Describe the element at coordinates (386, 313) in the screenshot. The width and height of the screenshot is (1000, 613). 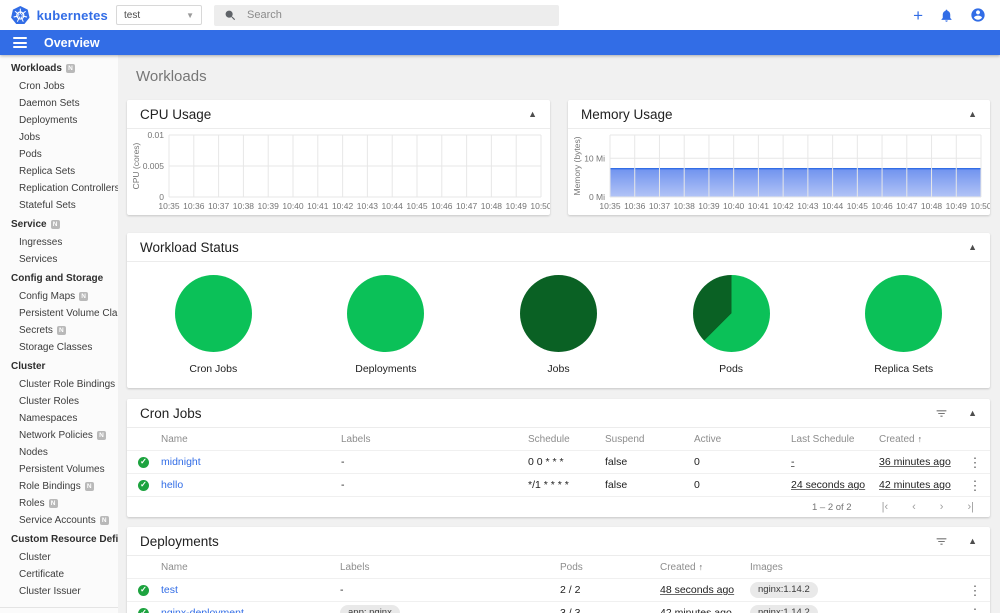
I see `deployments-pie-chart` at that location.